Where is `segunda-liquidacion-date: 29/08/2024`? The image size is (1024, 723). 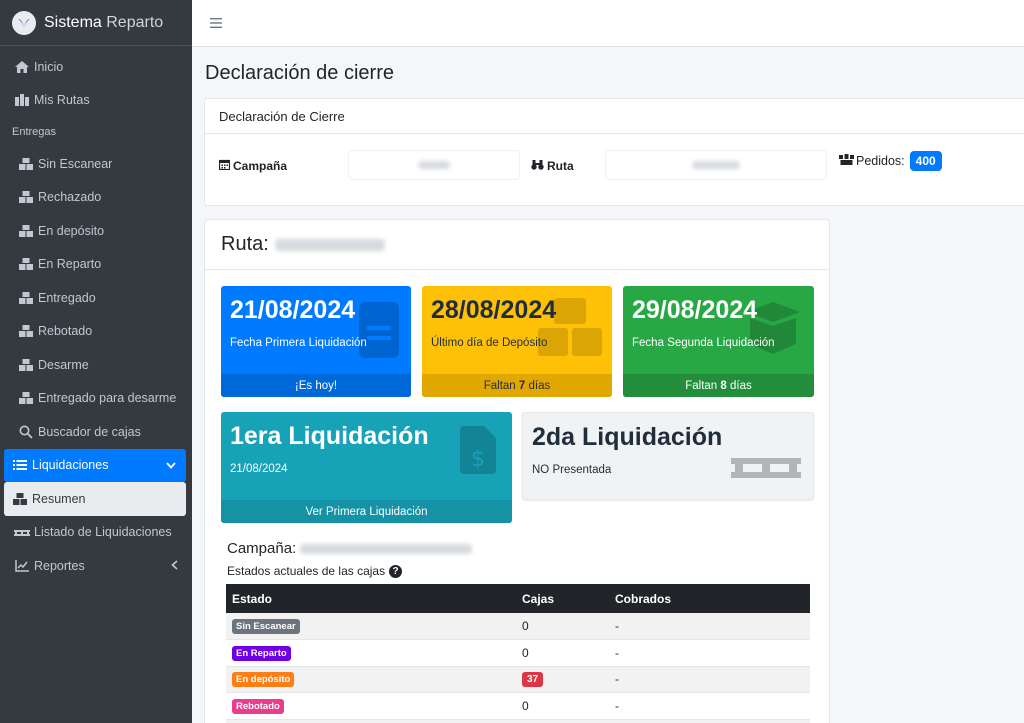
segunda-liquidacion-date: 29/08/2024 is located at coordinates (695, 310).